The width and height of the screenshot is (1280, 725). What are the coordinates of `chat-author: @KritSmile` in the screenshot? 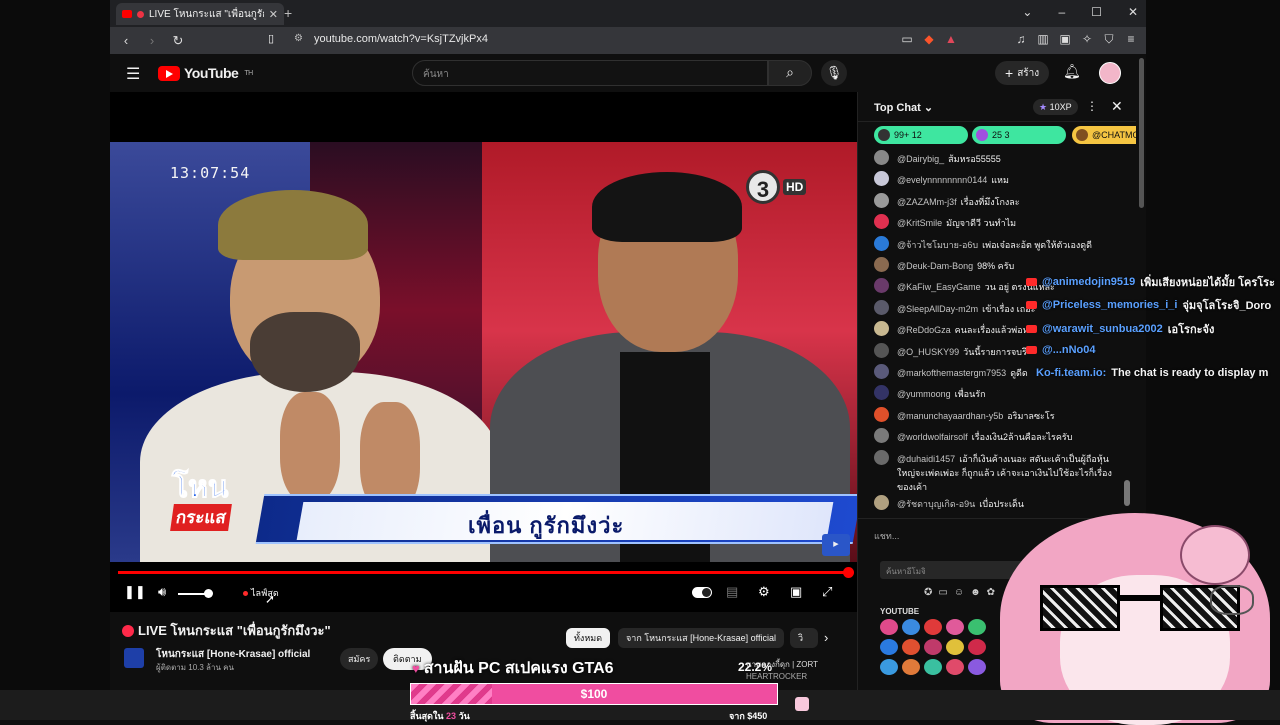 It's located at (919, 223).